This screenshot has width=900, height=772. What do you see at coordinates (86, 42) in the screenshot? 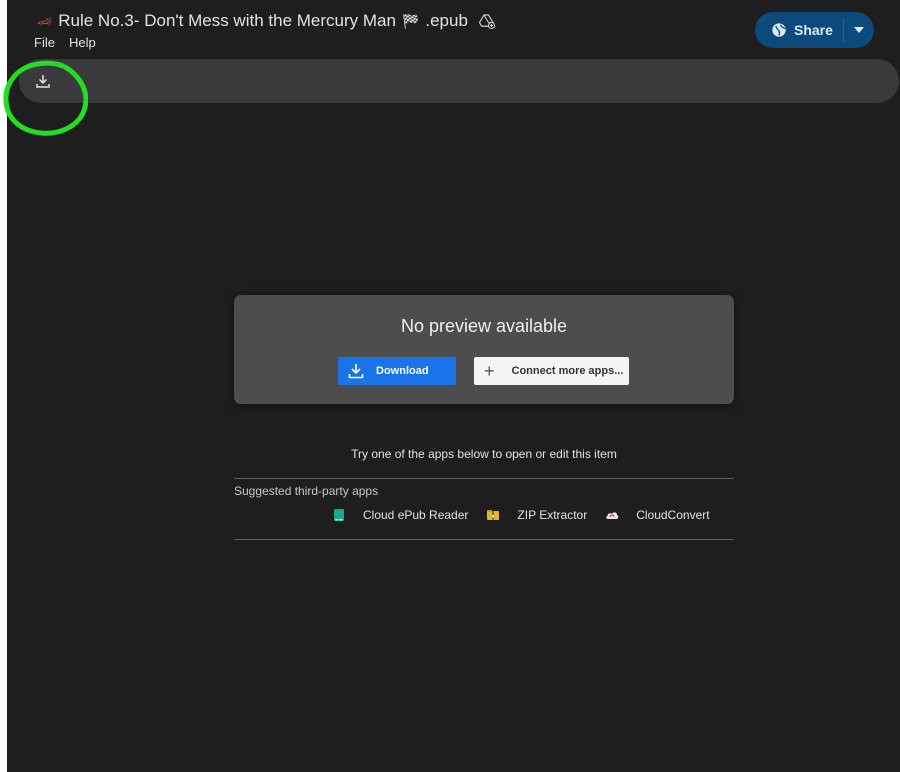
I see `menu-help: Help` at bounding box center [86, 42].